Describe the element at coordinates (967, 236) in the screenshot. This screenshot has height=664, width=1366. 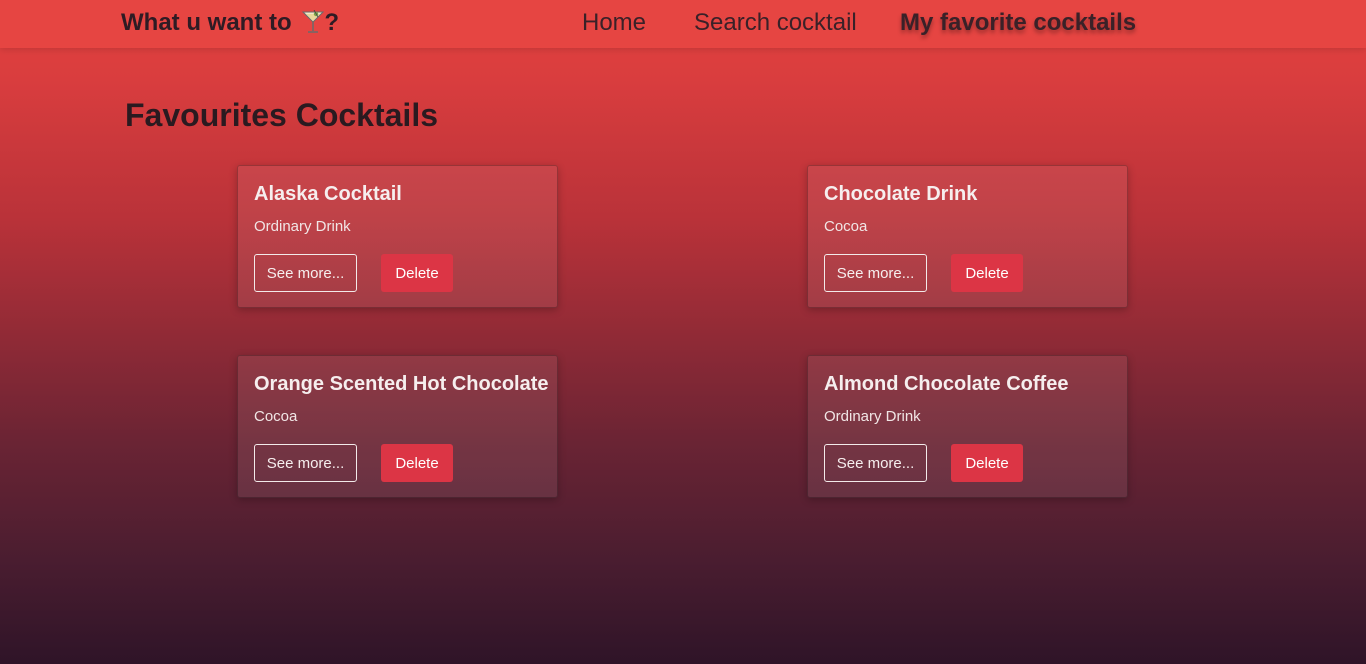
I see `cocktail-card: Chocolate Drink Cocoa See more... Delete` at that location.